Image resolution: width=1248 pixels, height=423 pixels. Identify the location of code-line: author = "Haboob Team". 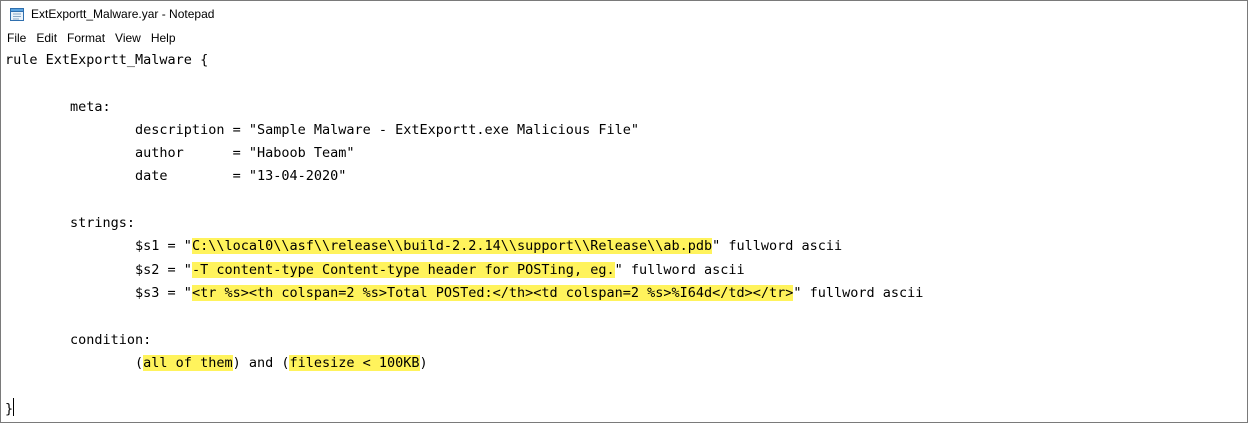
(180, 153).